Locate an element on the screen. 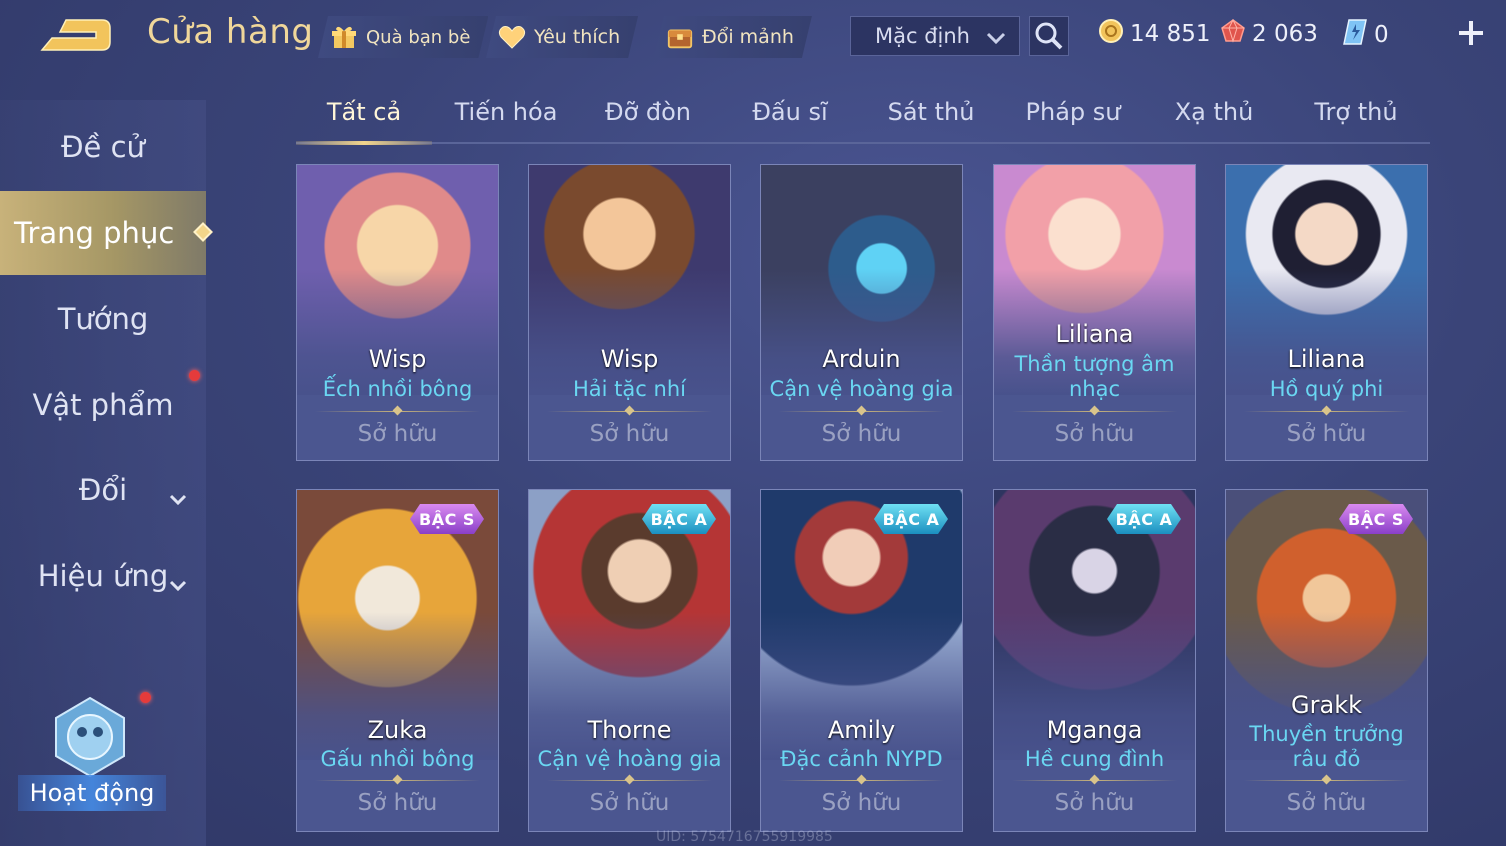 Image resolution: width=1506 pixels, height=846 pixels. skin-card: Wisp Hải tặc nhí Sở hữu is located at coordinates (629, 312).